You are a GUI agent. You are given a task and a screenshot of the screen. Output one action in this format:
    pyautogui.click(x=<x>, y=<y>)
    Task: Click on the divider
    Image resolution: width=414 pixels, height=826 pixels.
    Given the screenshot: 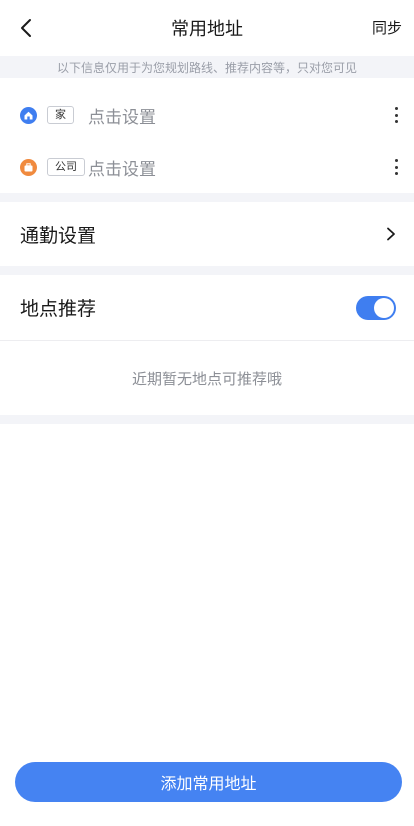 What is the action you would take?
    pyautogui.click(x=207, y=340)
    